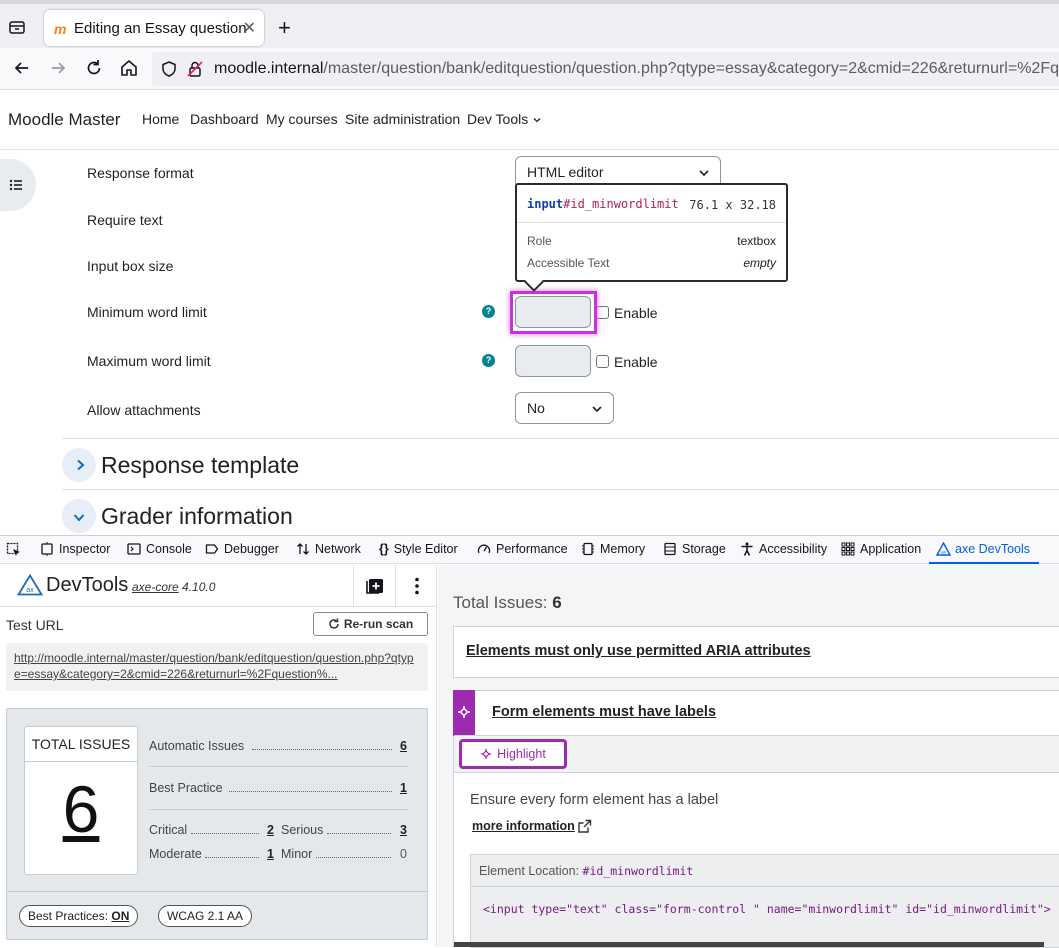 This screenshot has height=948, width=1059. Describe the element at coordinates (604, 712) in the screenshot. I see `issue-title: Form elements must have labels` at that location.